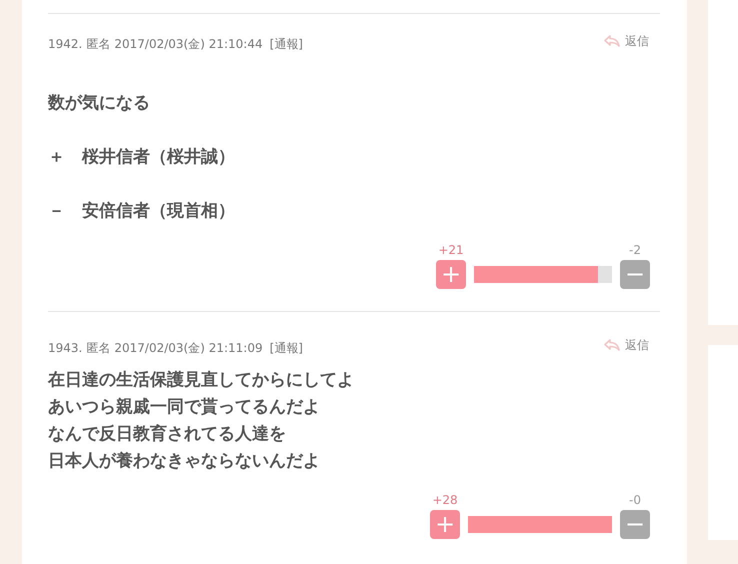  I want to click on post-date: 2017/02/03(金) 21:10:44, so click(188, 44).